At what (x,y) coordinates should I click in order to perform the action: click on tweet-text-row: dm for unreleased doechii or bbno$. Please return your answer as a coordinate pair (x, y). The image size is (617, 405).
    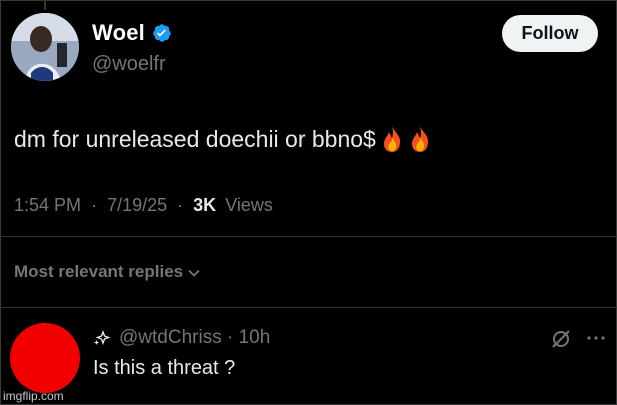
    Looking at the image, I should click on (223, 139).